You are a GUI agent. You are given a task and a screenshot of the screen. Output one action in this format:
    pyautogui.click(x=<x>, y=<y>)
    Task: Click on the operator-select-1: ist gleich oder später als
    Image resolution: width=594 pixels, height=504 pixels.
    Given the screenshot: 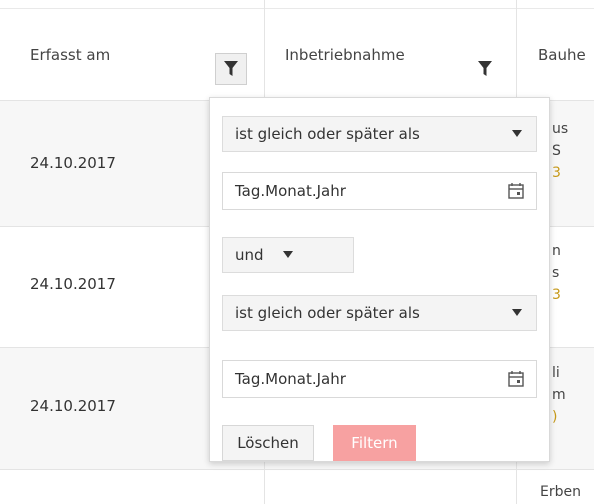 What is the action you would take?
    pyautogui.click(x=379, y=134)
    